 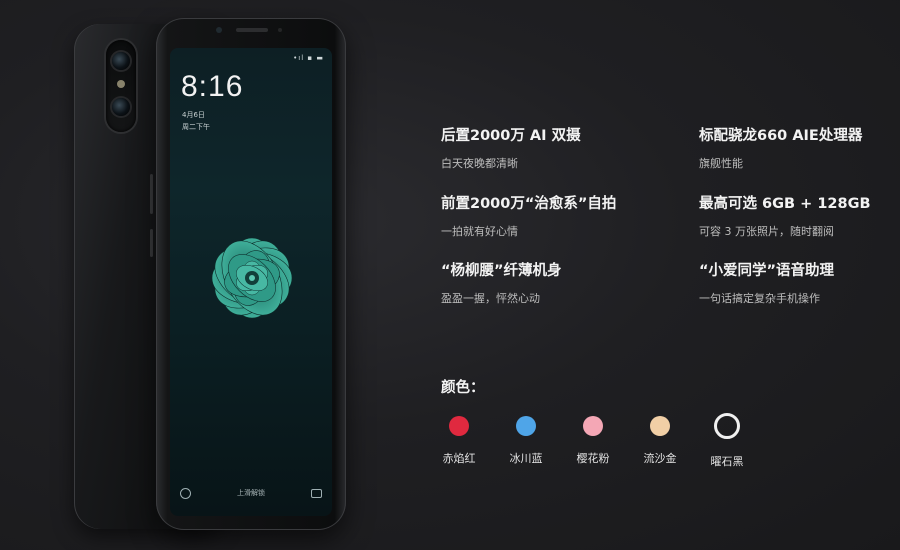 I want to click on feature-subtitle: 一拍就有好心情, so click(x=479, y=231).